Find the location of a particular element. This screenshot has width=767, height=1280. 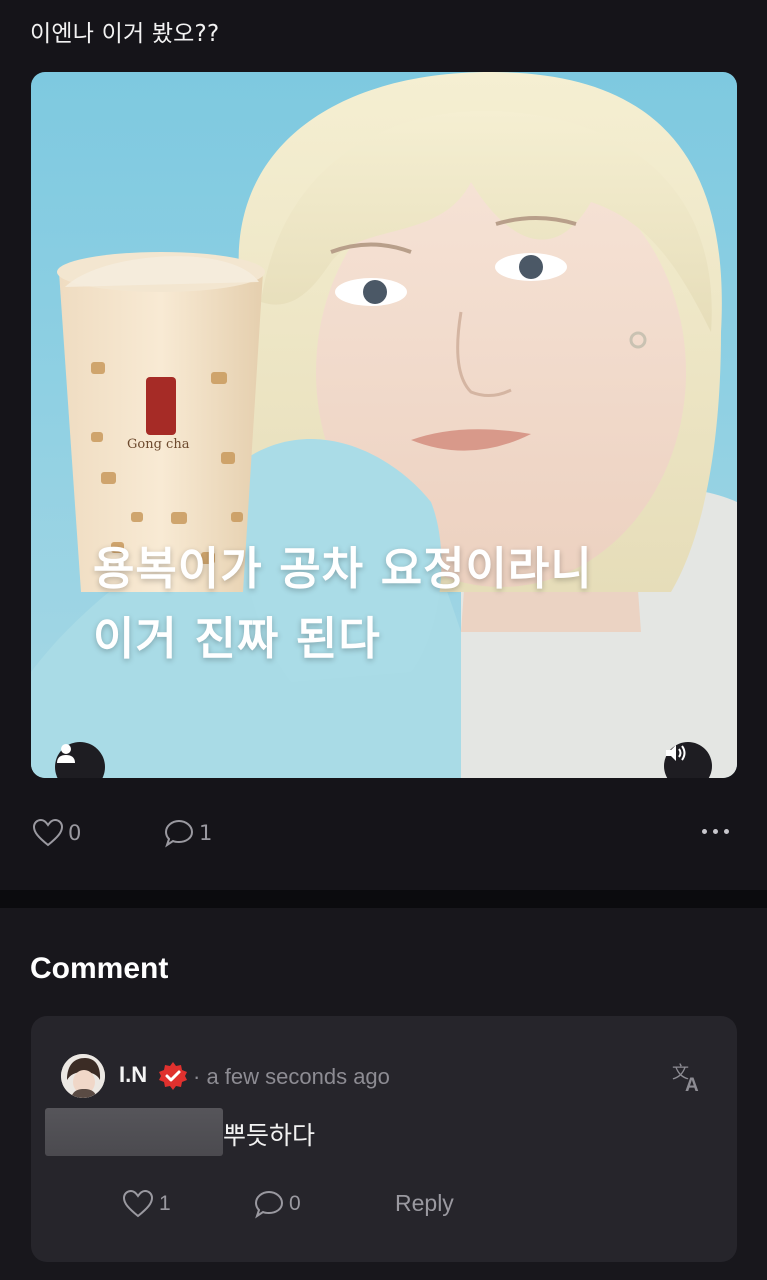

section-divider is located at coordinates (383, 899).